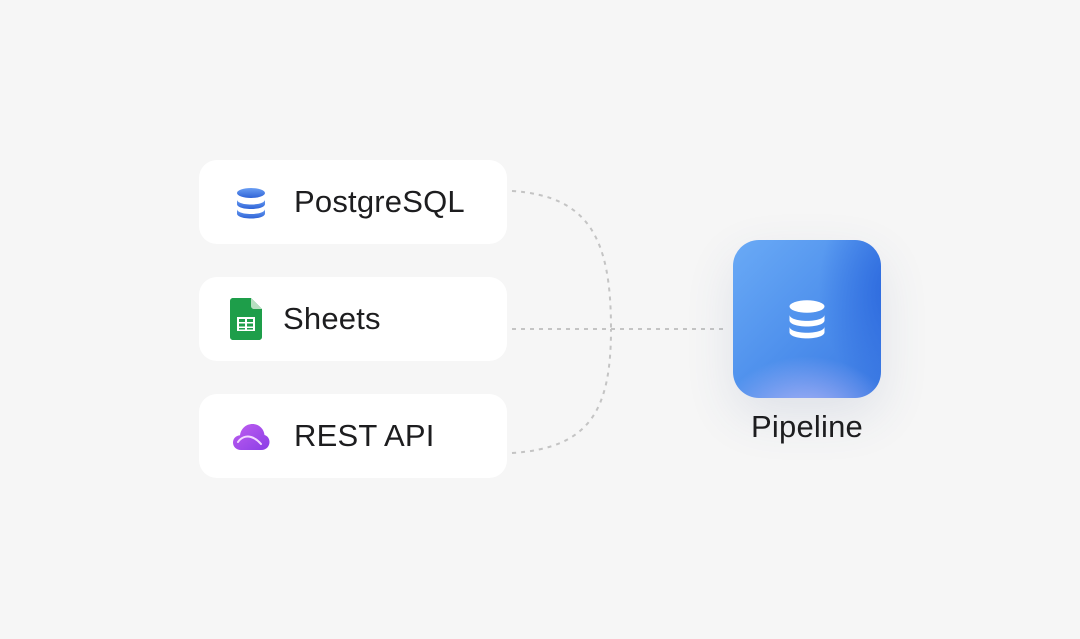  I want to click on google-sheets-icon, so click(246, 319).